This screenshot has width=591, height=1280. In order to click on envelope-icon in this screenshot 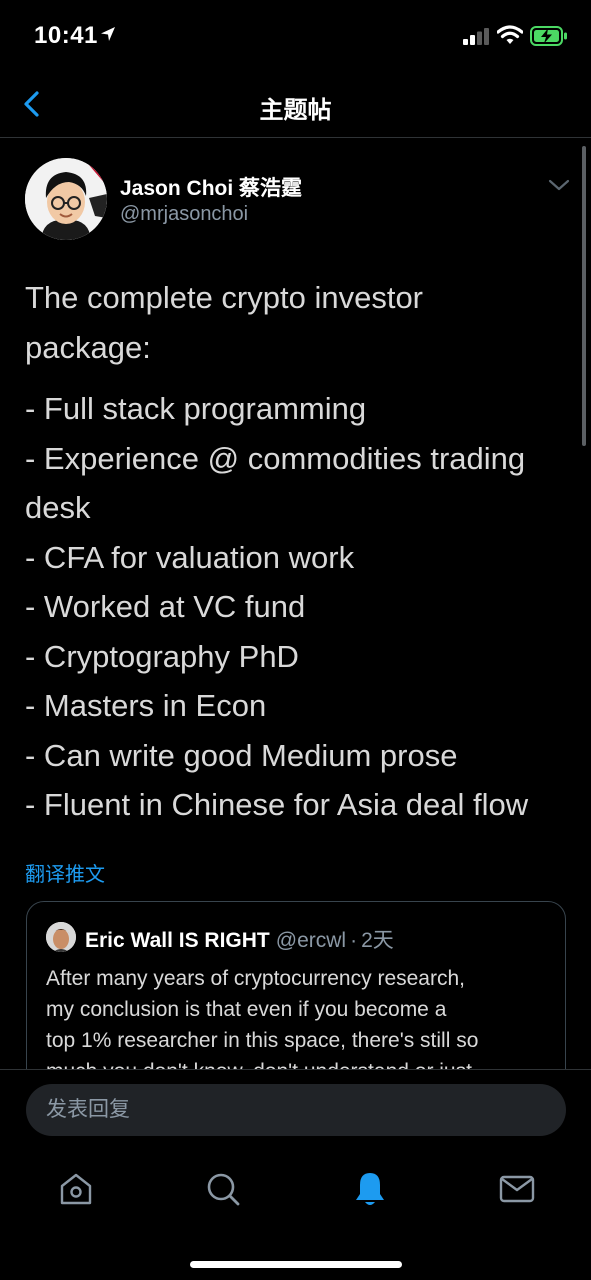, I will do `click(517, 1189)`.